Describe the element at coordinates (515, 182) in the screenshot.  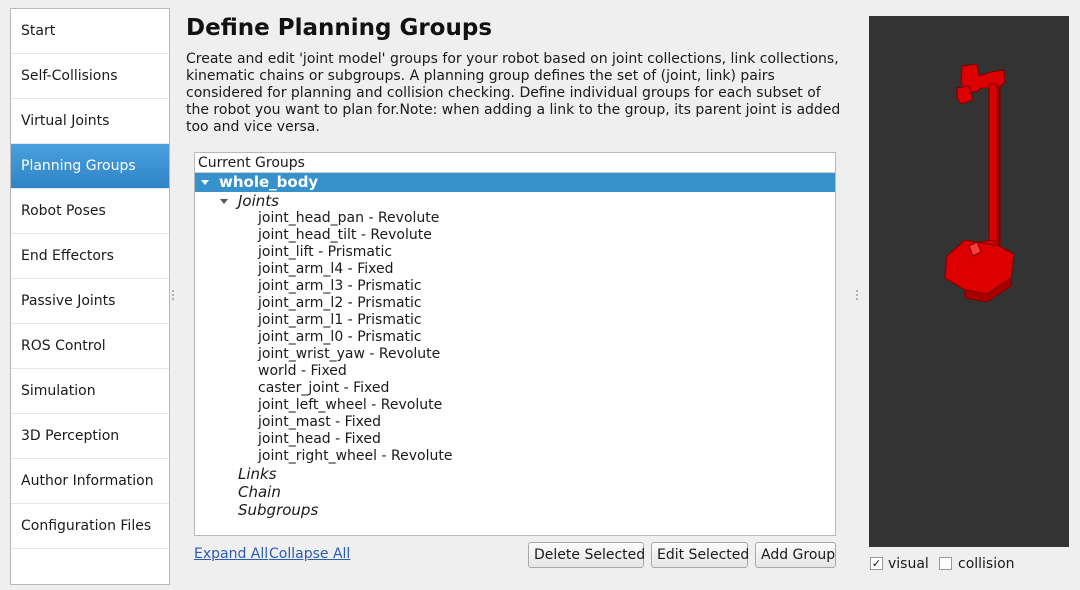
I see `group-row-whole-body: whole_body` at that location.